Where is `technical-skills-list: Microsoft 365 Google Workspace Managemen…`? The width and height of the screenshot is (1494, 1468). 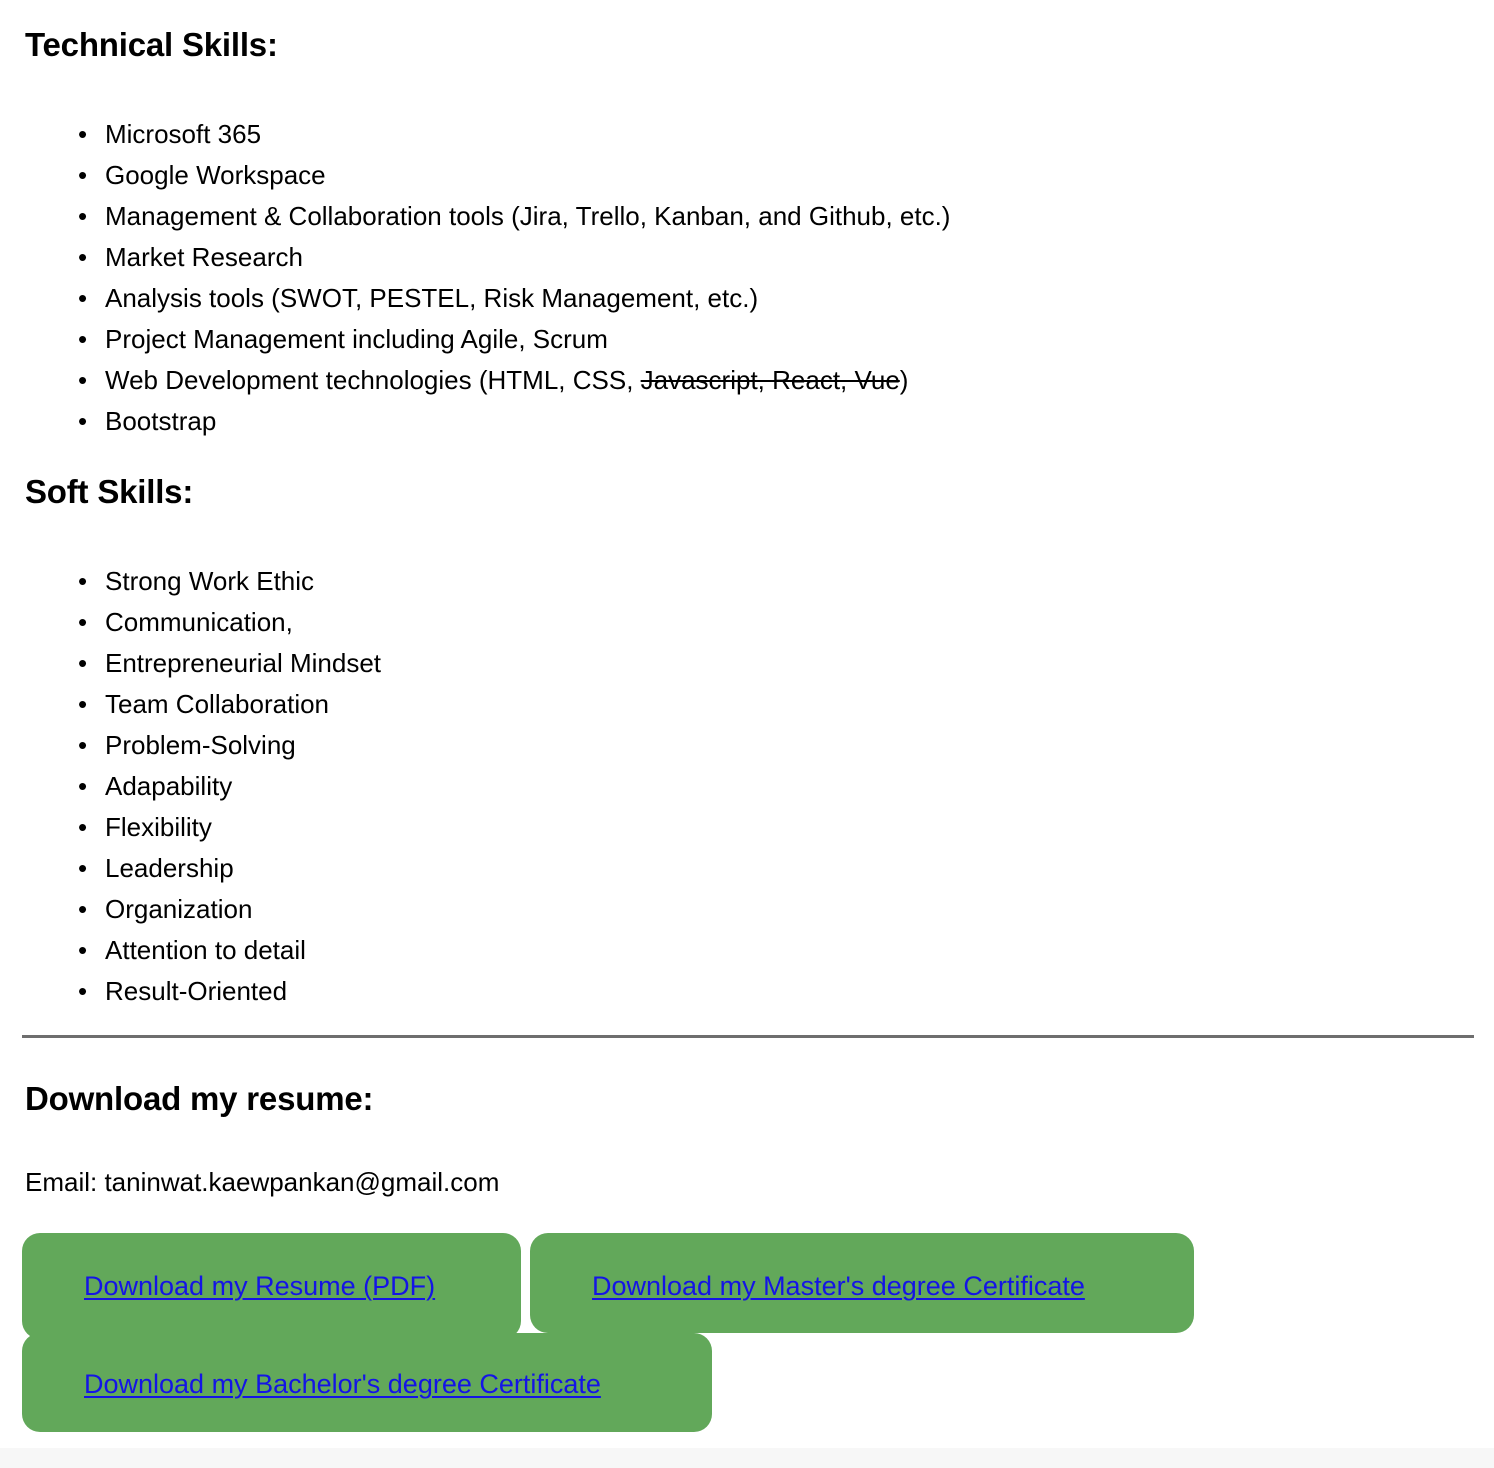 technical-skills-list: Microsoft 365 Google Workspace Managemen… is located at coordinates (510, 278).